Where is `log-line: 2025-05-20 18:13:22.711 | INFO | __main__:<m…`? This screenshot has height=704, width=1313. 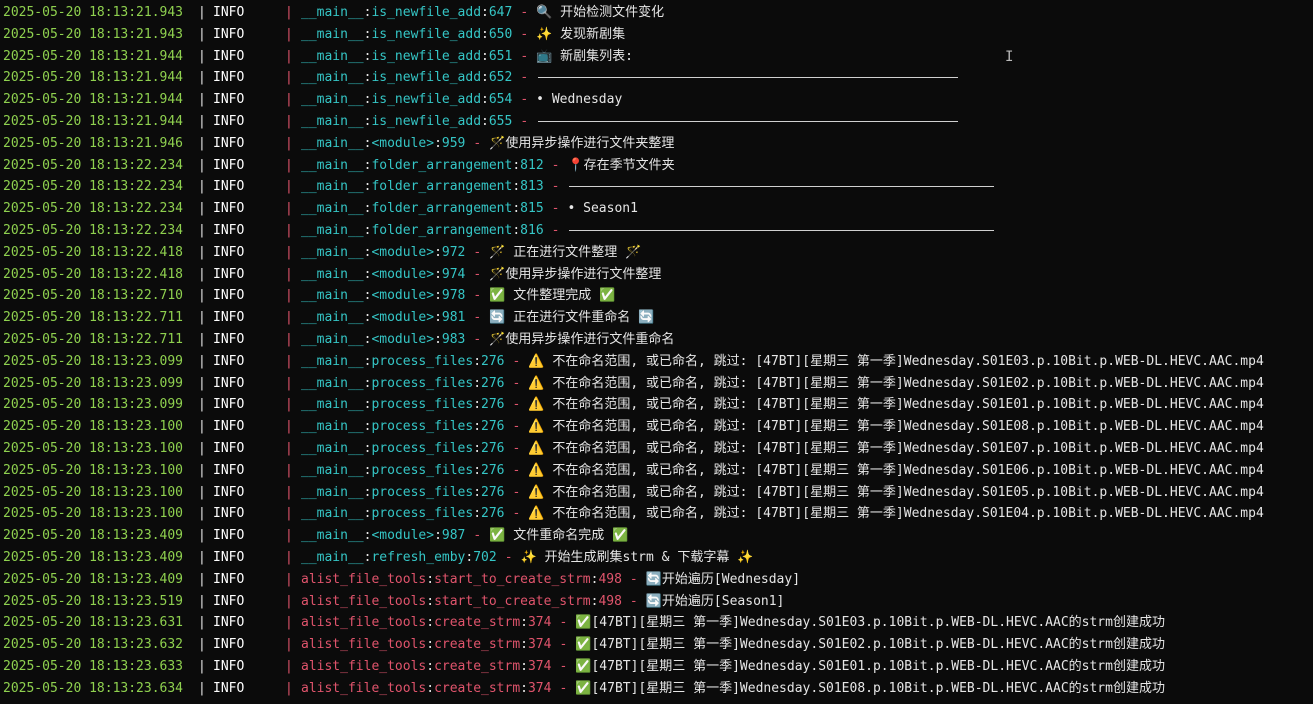
log-line: 2025-05-20 18:13:22.711 | INFO | __main__:<m… is located at coordinates (656, 318).